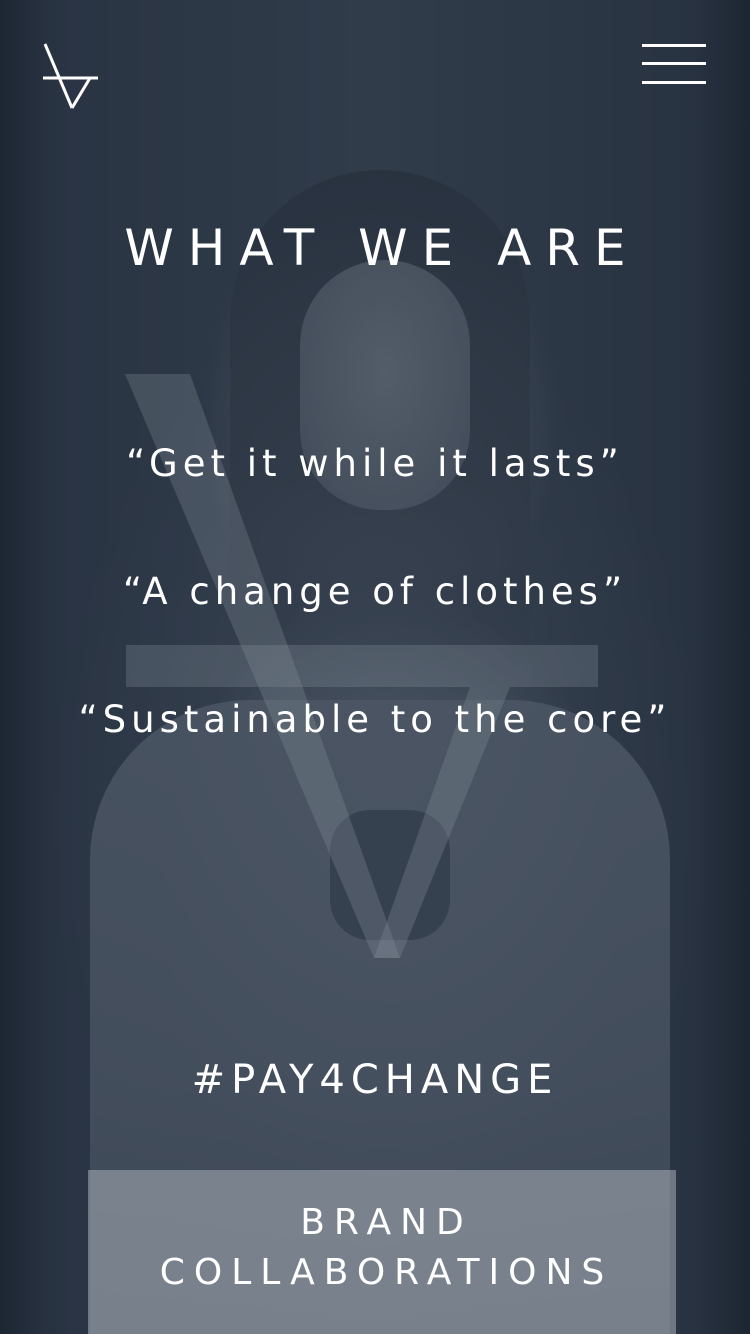  I want to click on menu-bar-top, so click(674, 45).